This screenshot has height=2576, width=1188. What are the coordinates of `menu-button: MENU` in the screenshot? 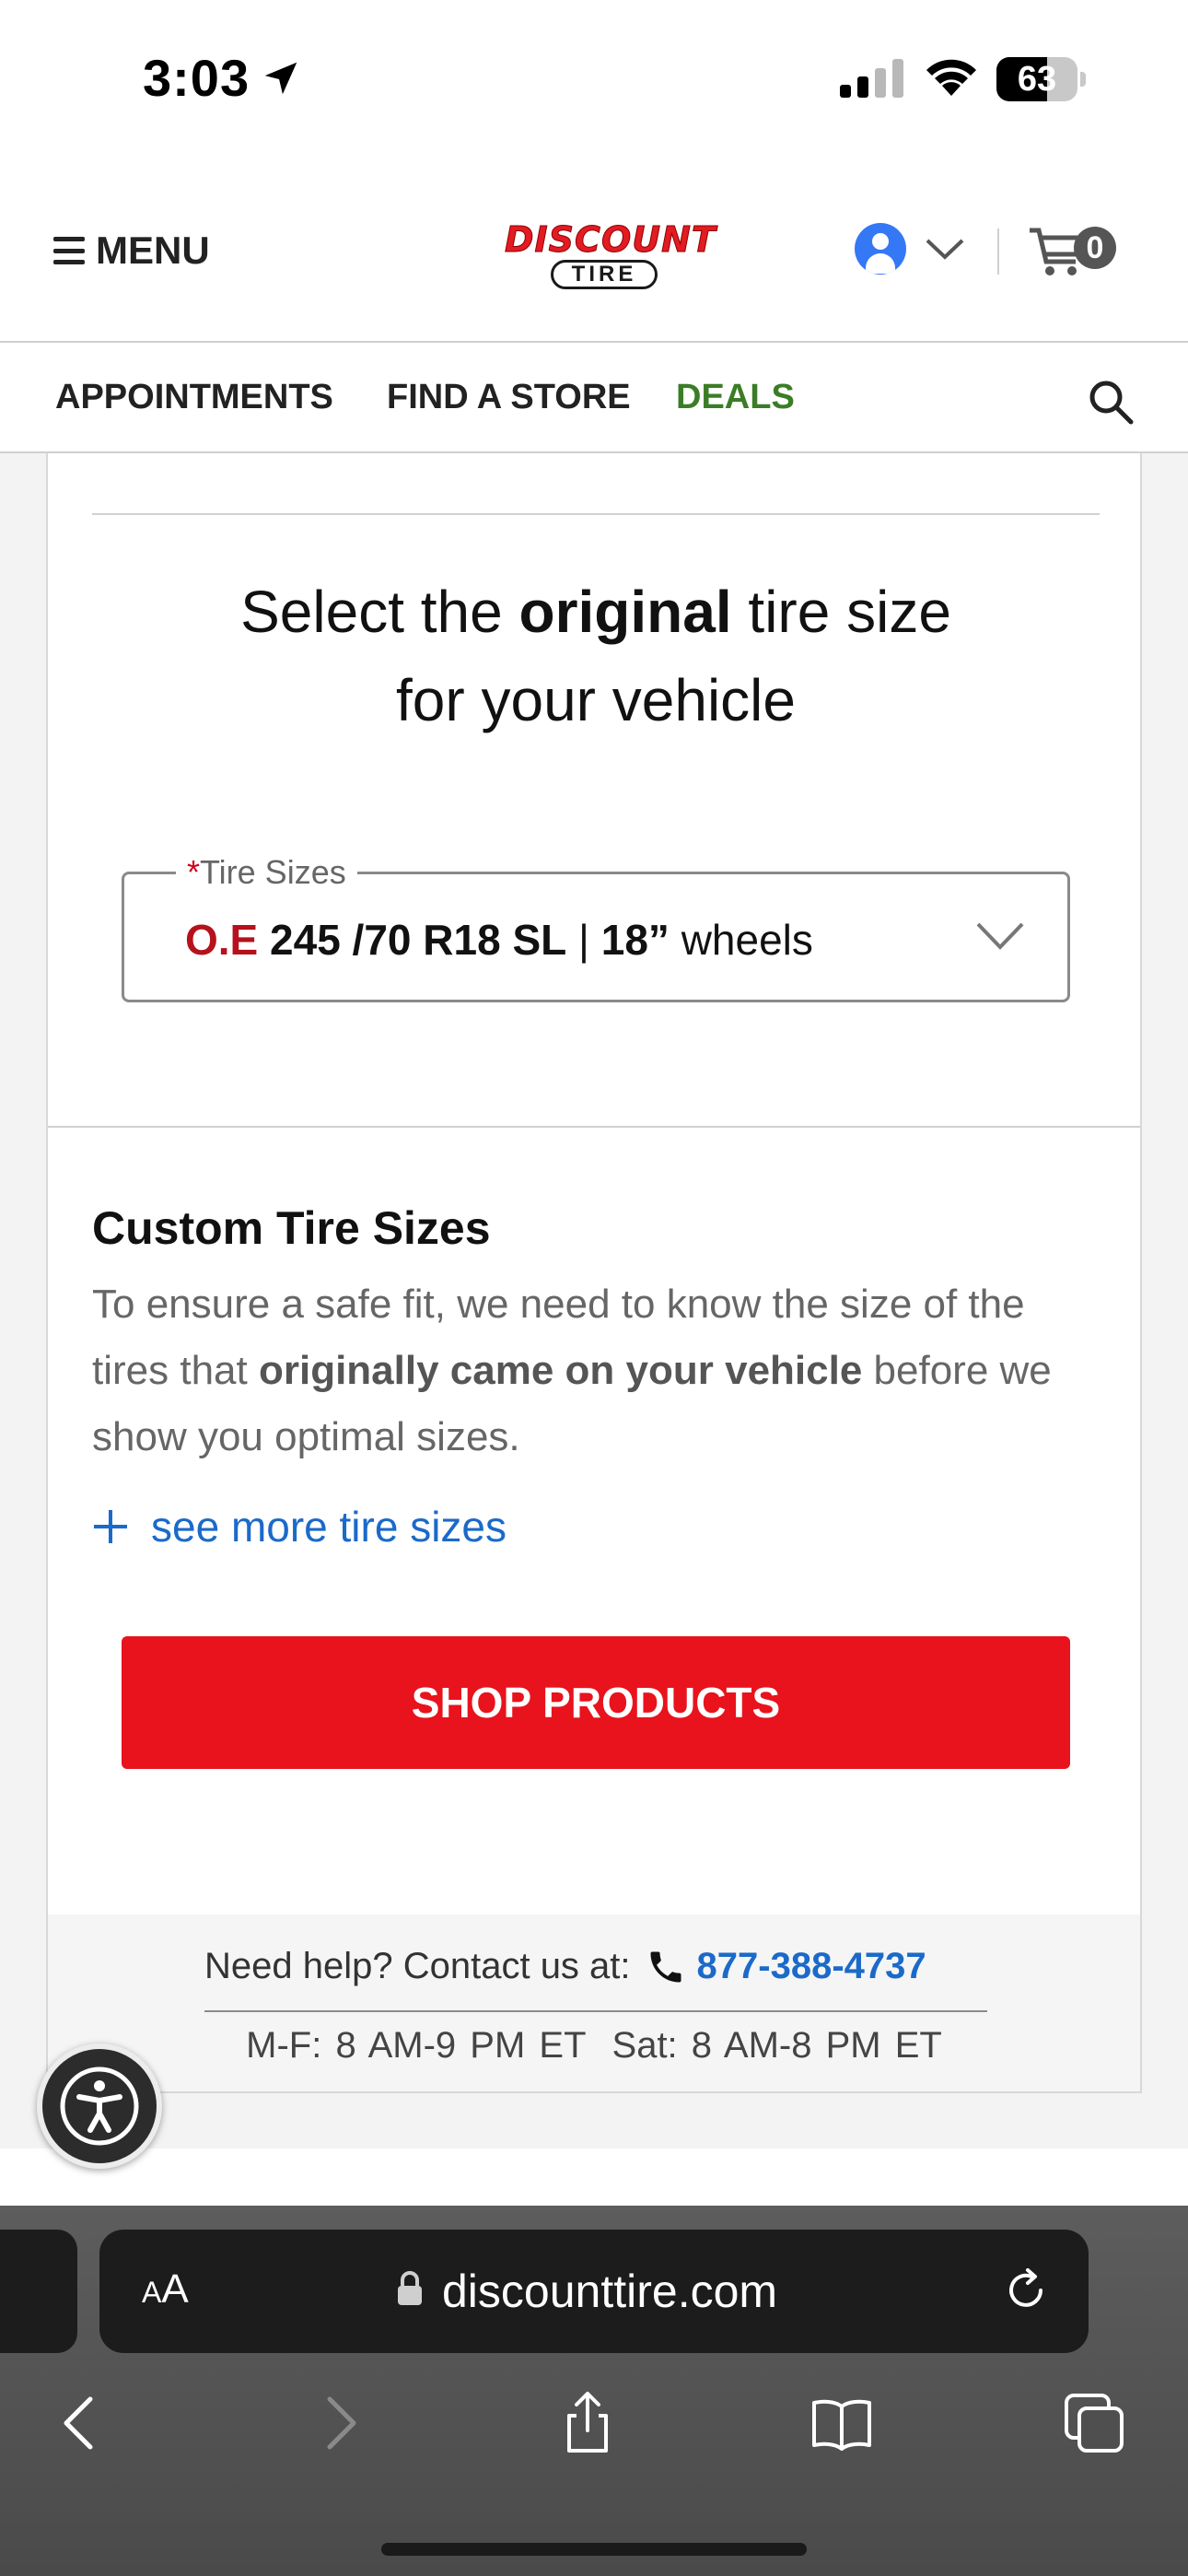 It's located at (131, 250).